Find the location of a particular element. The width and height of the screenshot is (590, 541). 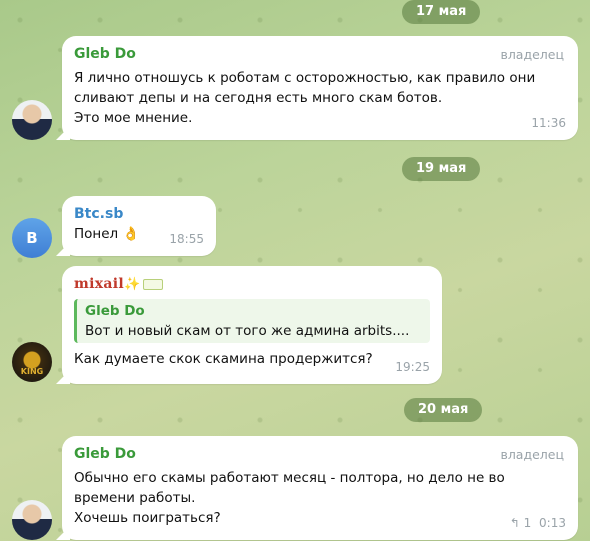

message-text: Как думаете скок скамина продержится? is located at coordinates (223, 359).